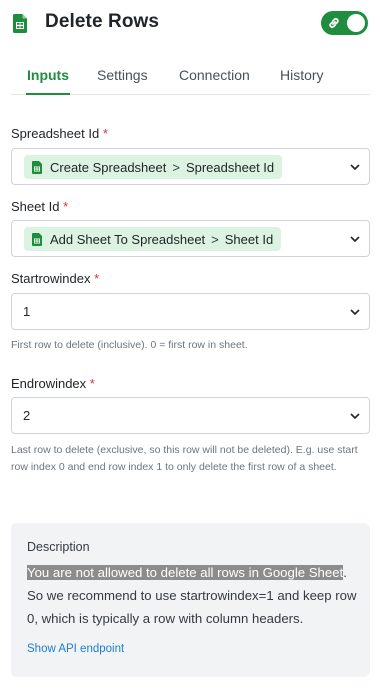  What do you see at coordinates (334, 23) in the screenshot?
I see `link-icon` at bounding box center [334, 23].